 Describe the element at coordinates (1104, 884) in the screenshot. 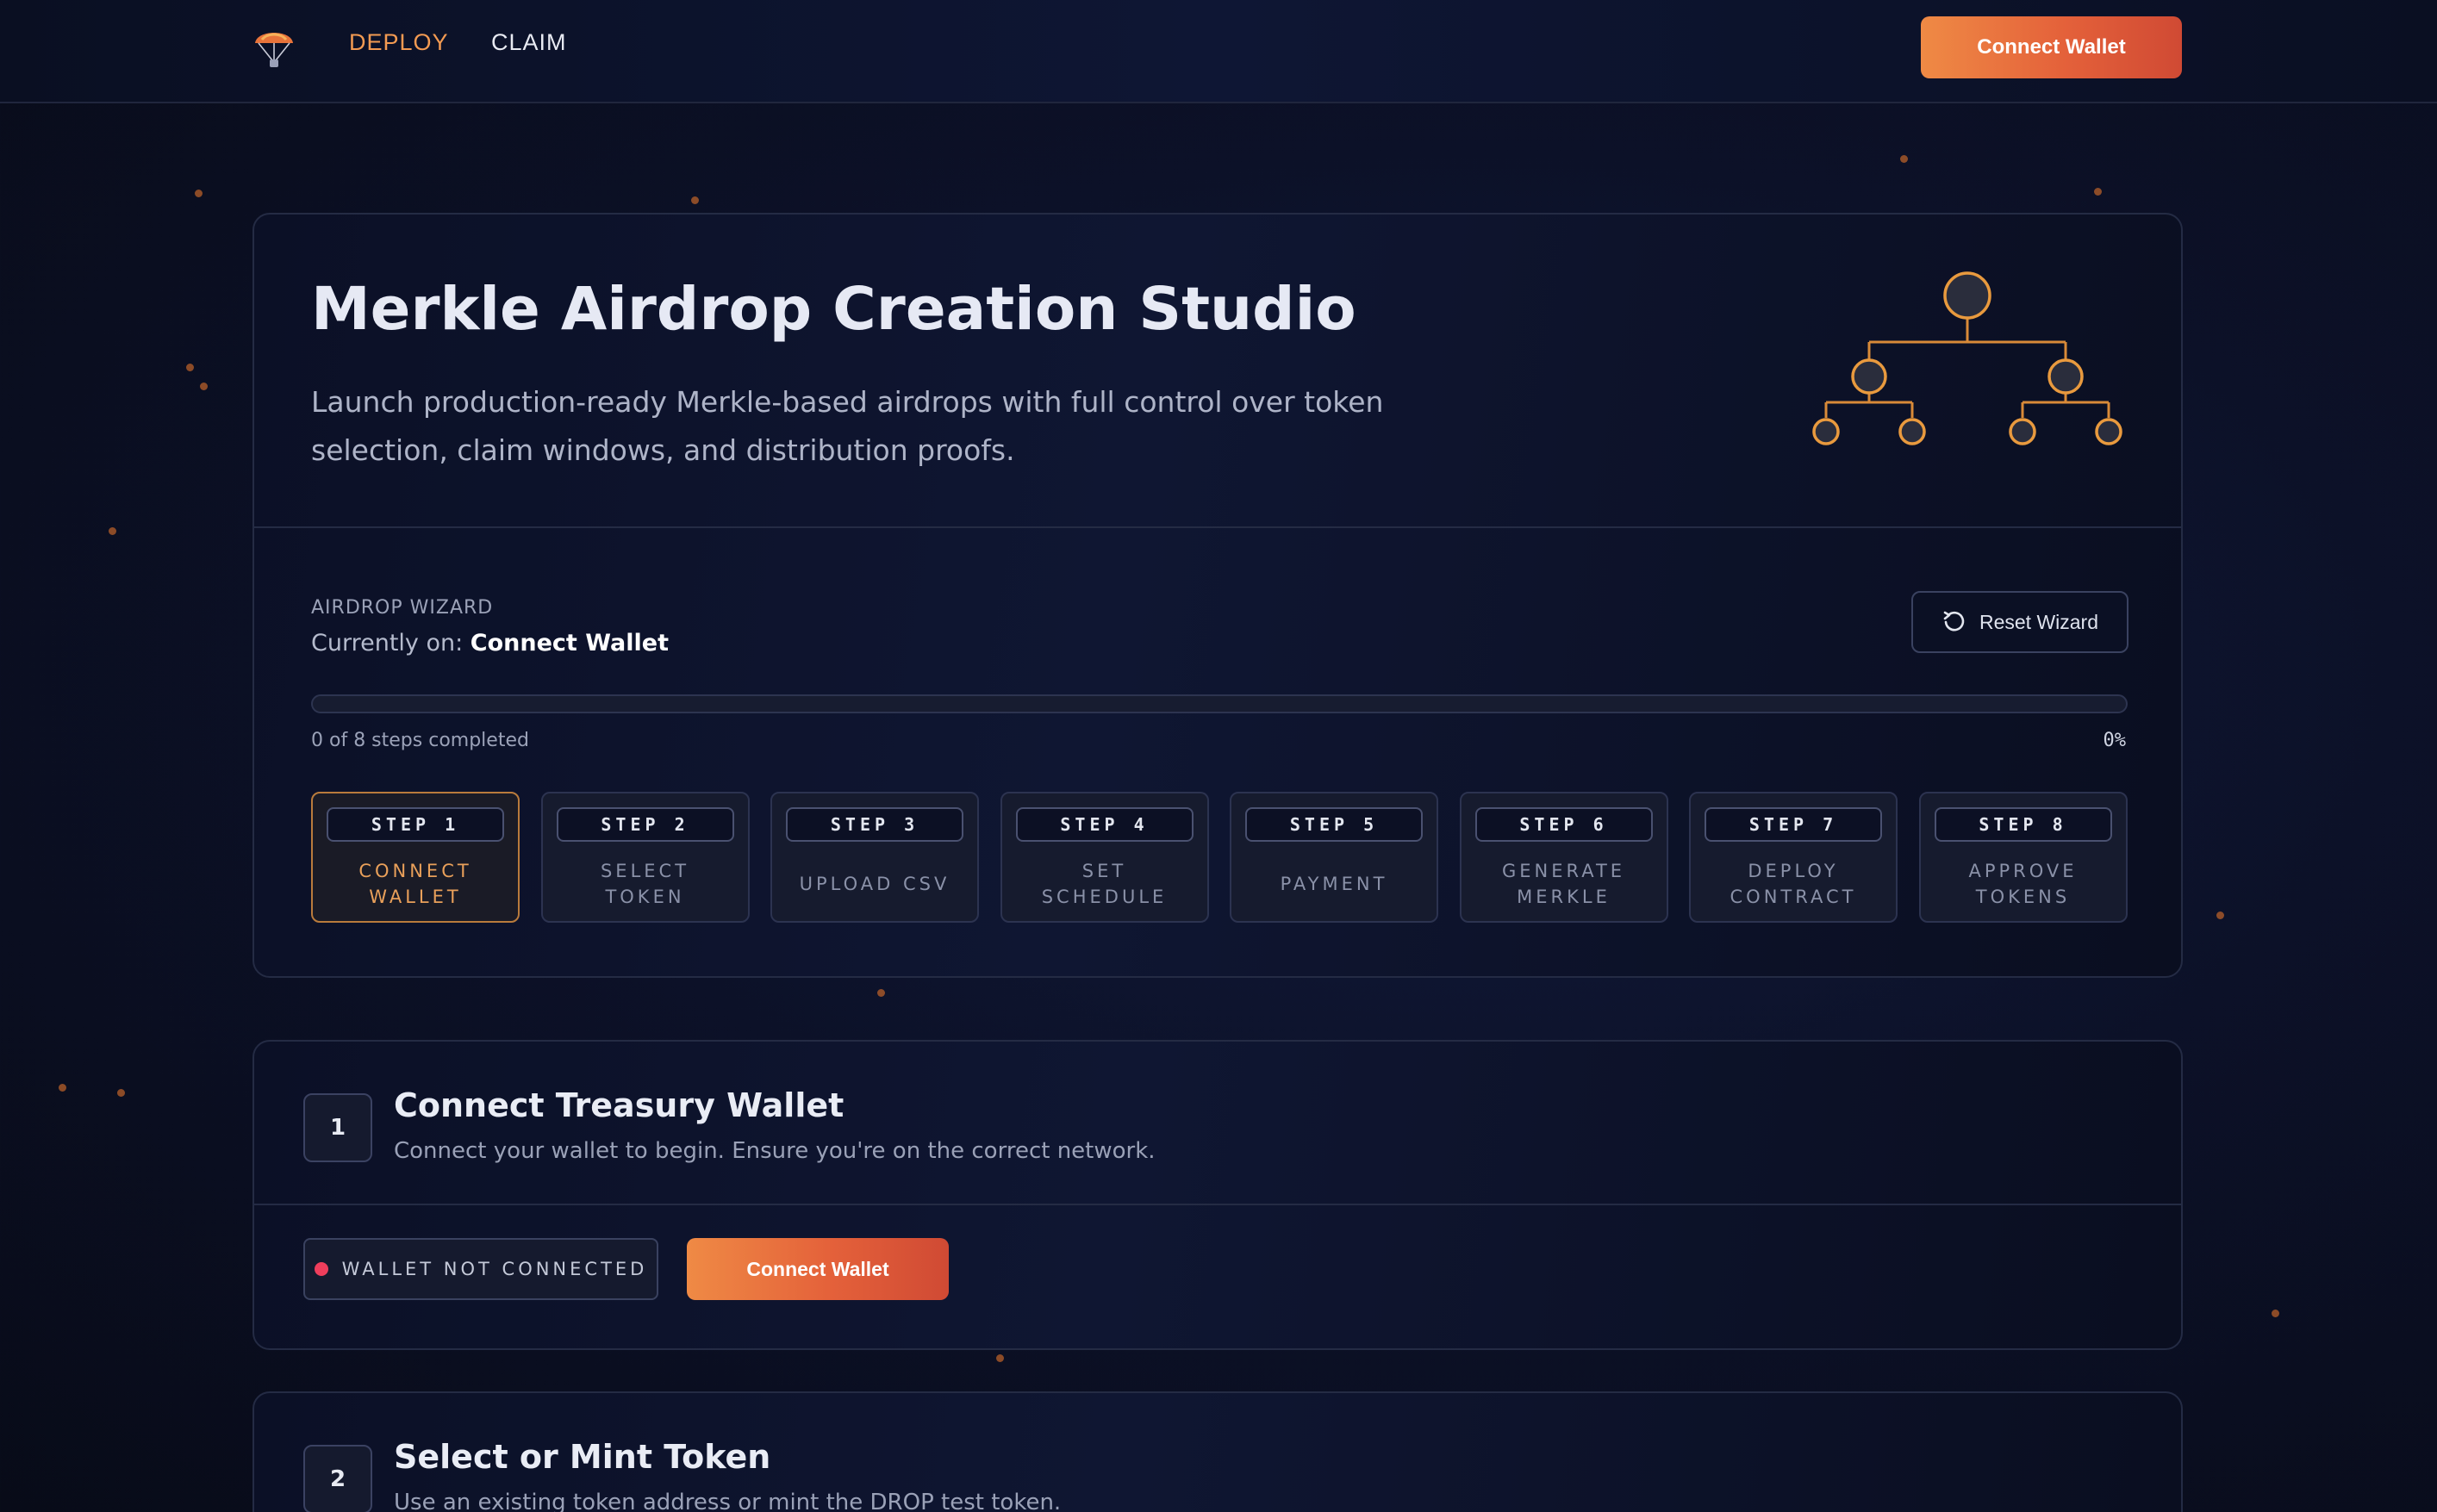

I see `step-name: Set Schedule` at that location.